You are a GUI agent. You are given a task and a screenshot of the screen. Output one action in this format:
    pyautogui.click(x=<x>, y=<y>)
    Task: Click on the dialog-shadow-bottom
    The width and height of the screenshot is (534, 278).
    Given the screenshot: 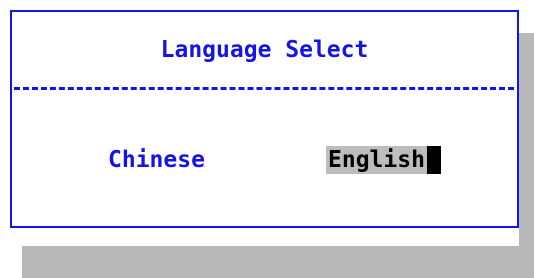 What is the action you would take?
    pyautogui.click(x=278, y=262)
    